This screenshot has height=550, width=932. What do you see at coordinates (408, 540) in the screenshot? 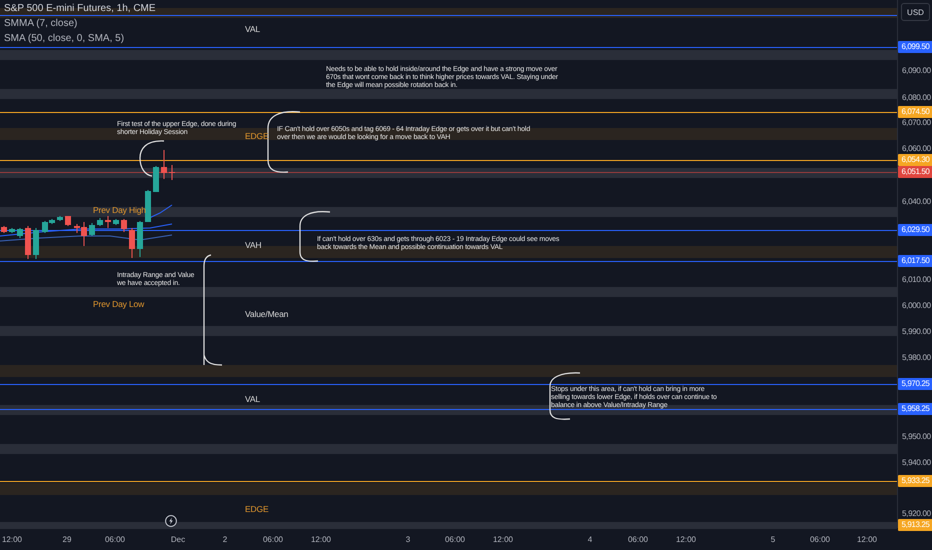
I see `time-label: 3` at bounding box center [408, 540].